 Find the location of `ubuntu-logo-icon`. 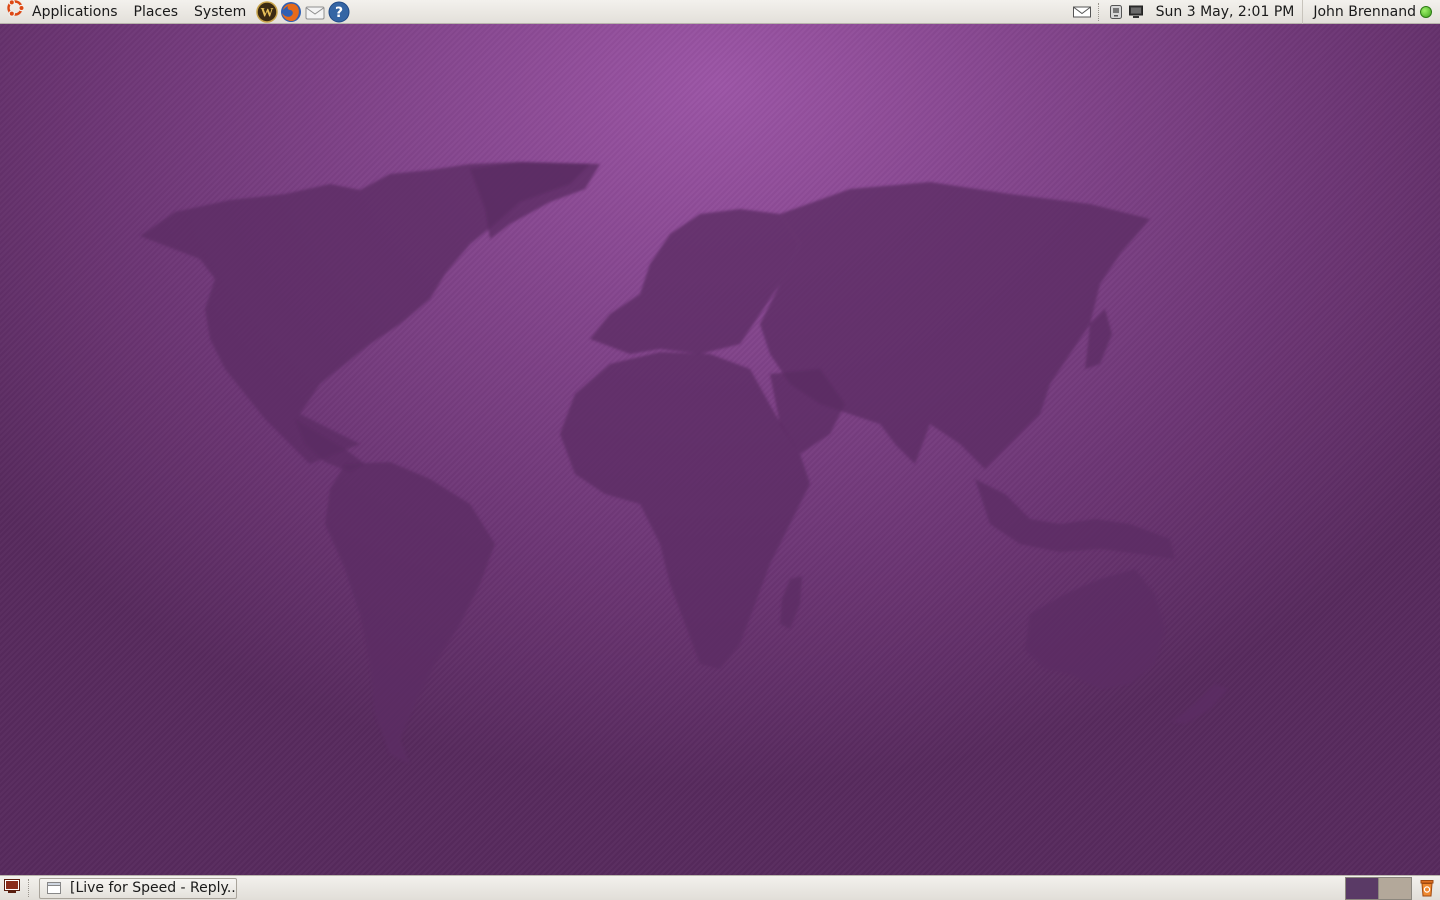

ubuntu-logo-icon is located at coordinates (15, 13).